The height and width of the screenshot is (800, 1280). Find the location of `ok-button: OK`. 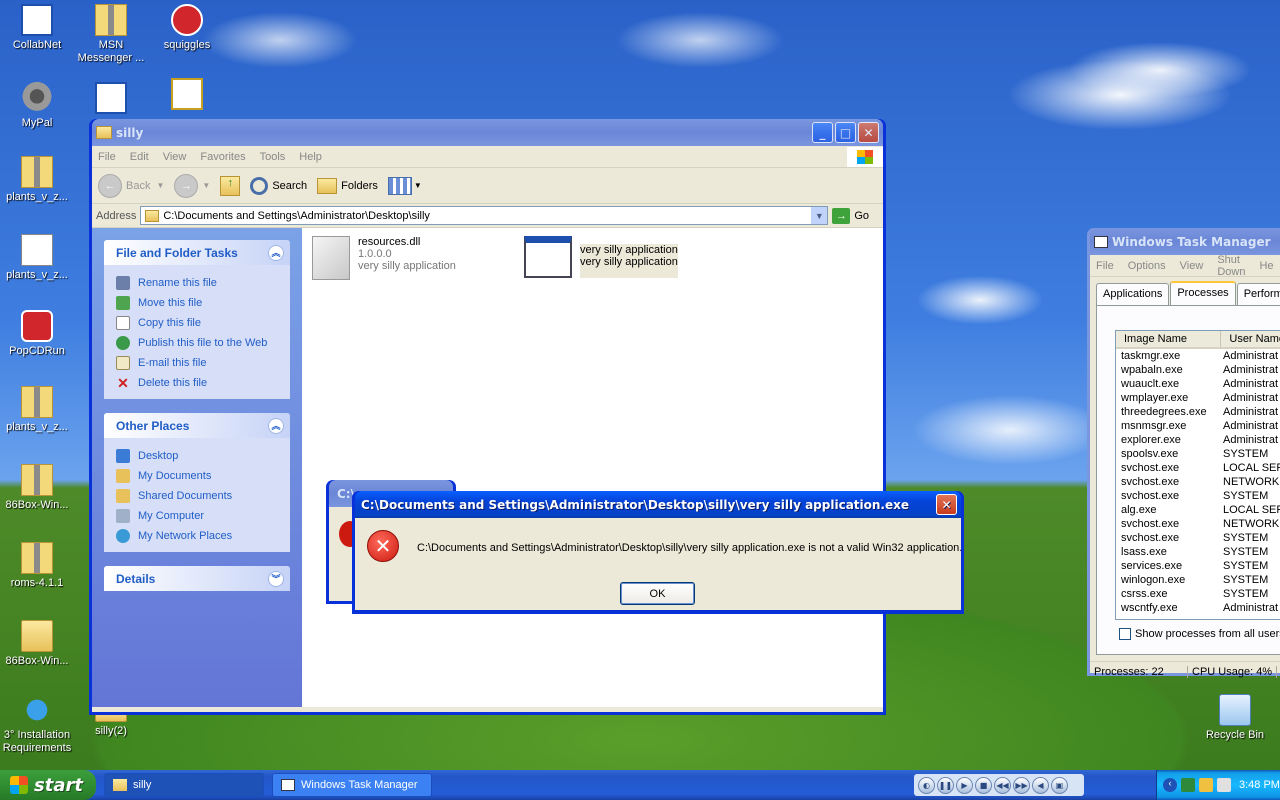

ok-button: OK is located at coordinates (657, 593).